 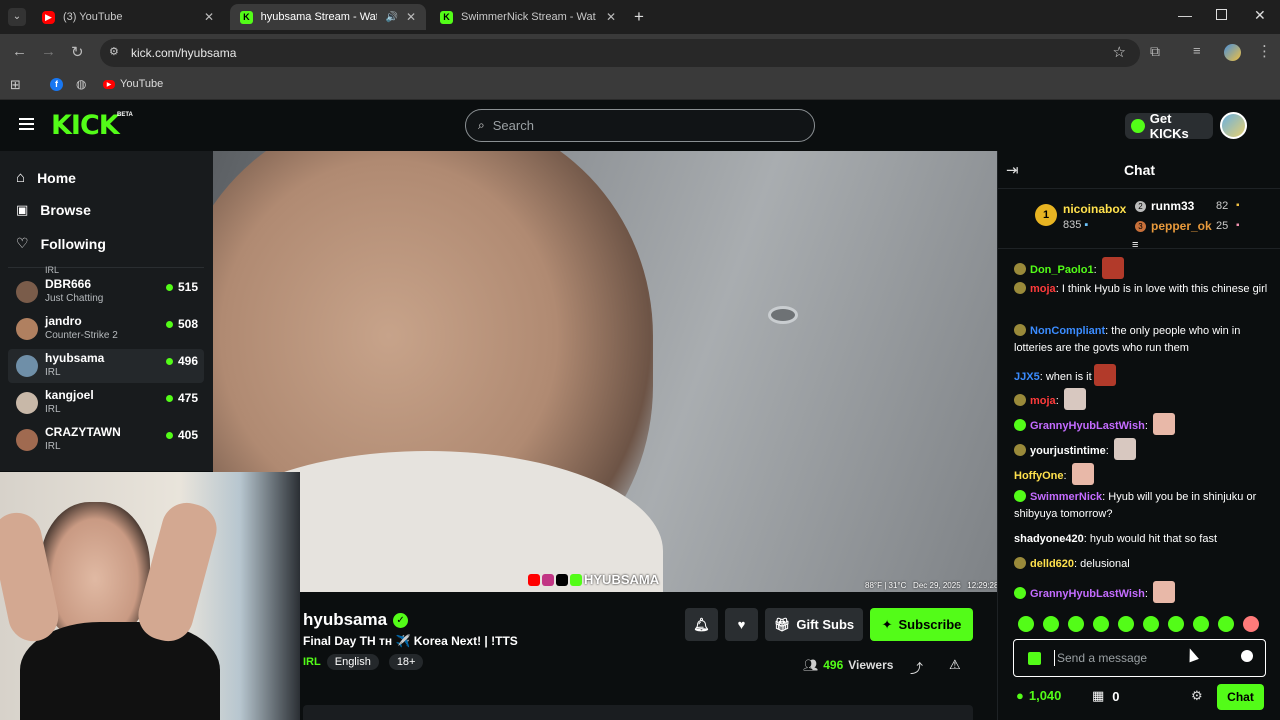 I want to click on tag-pill: 18+, so click(x=406, y=662).